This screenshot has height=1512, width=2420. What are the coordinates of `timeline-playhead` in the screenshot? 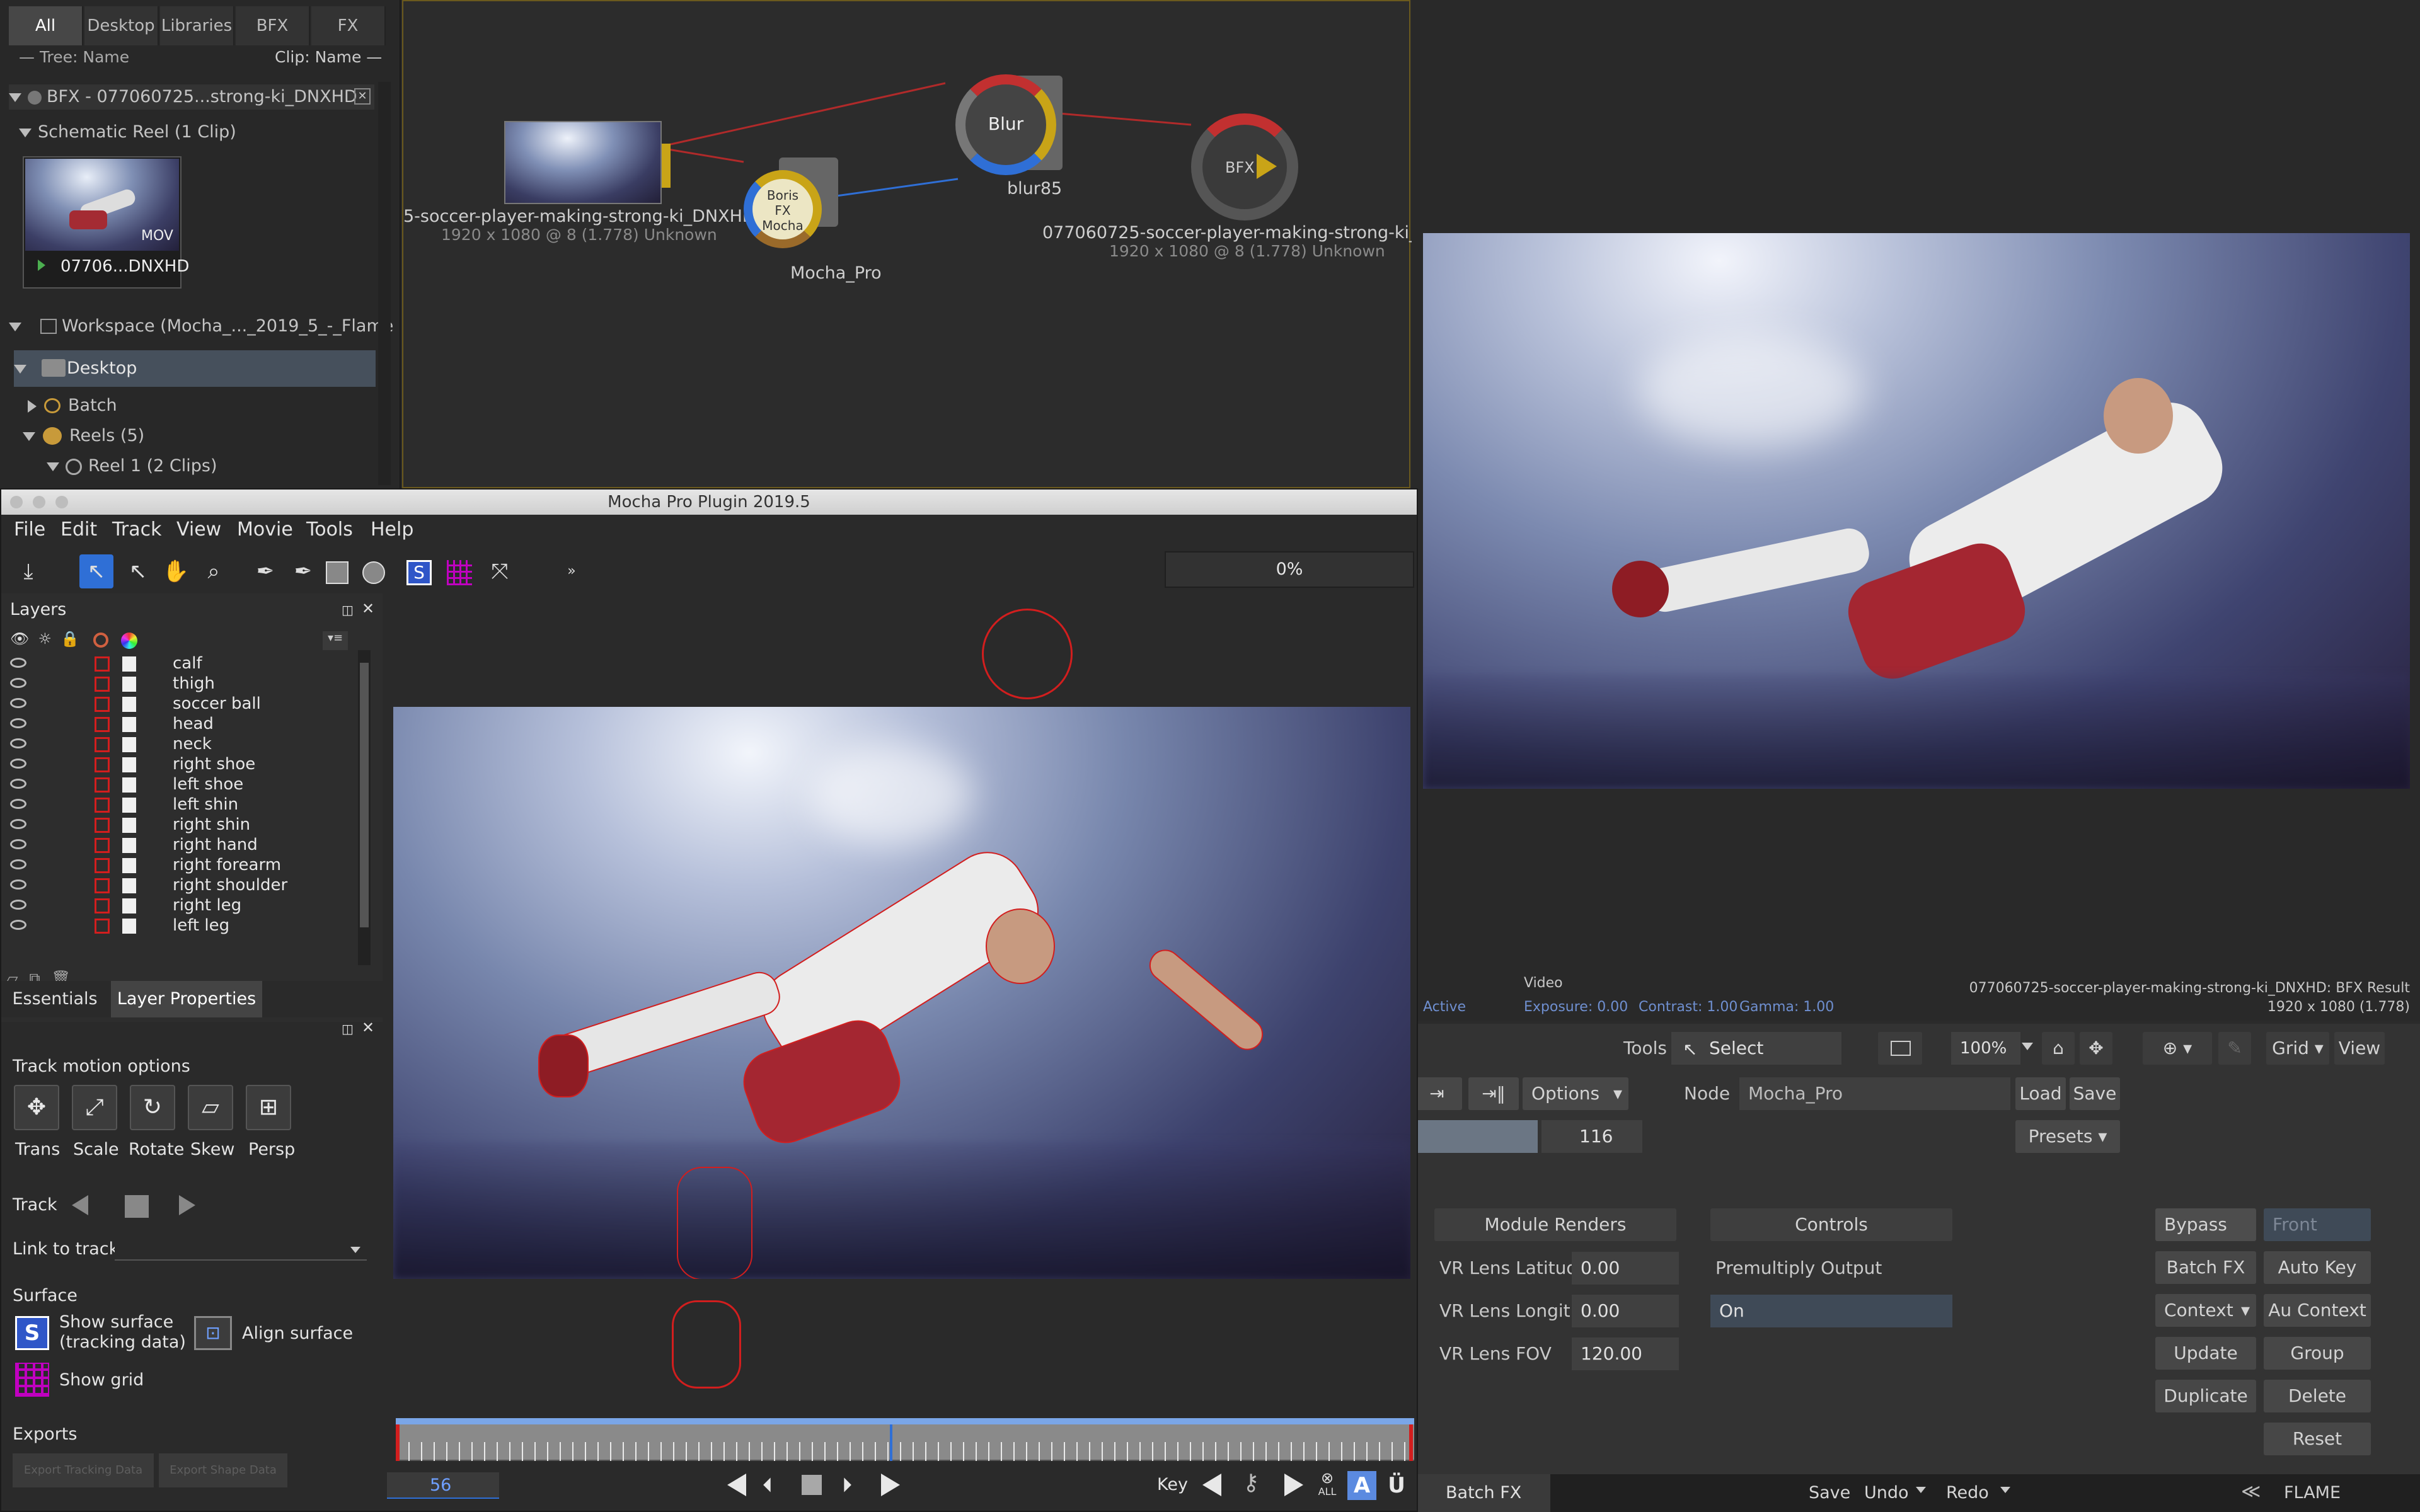 It's located at (891, 1442).